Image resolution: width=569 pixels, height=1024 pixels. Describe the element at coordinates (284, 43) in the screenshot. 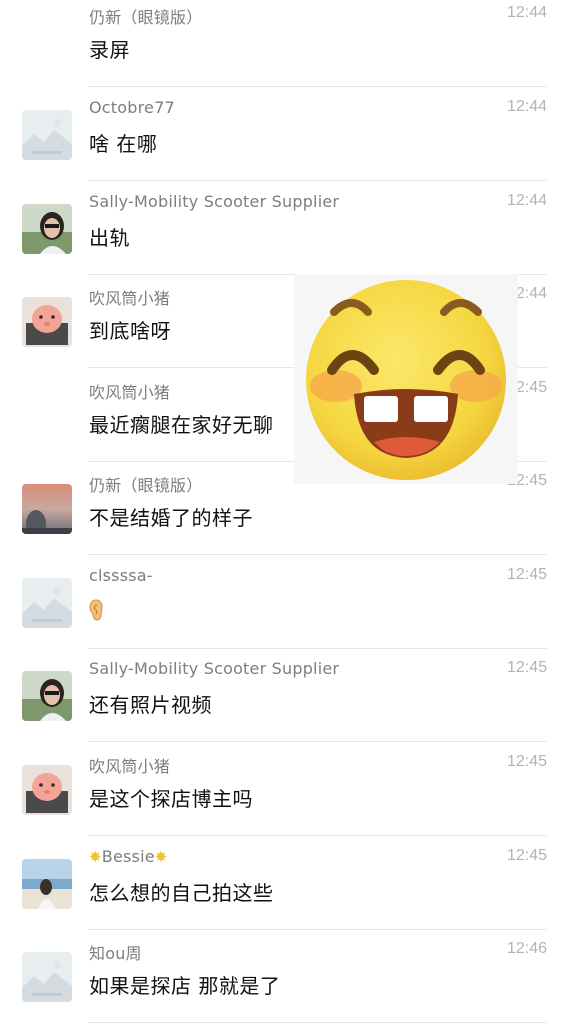

I see `message-row: 仍新（眼镜版） 12:44 录屏` at that location.